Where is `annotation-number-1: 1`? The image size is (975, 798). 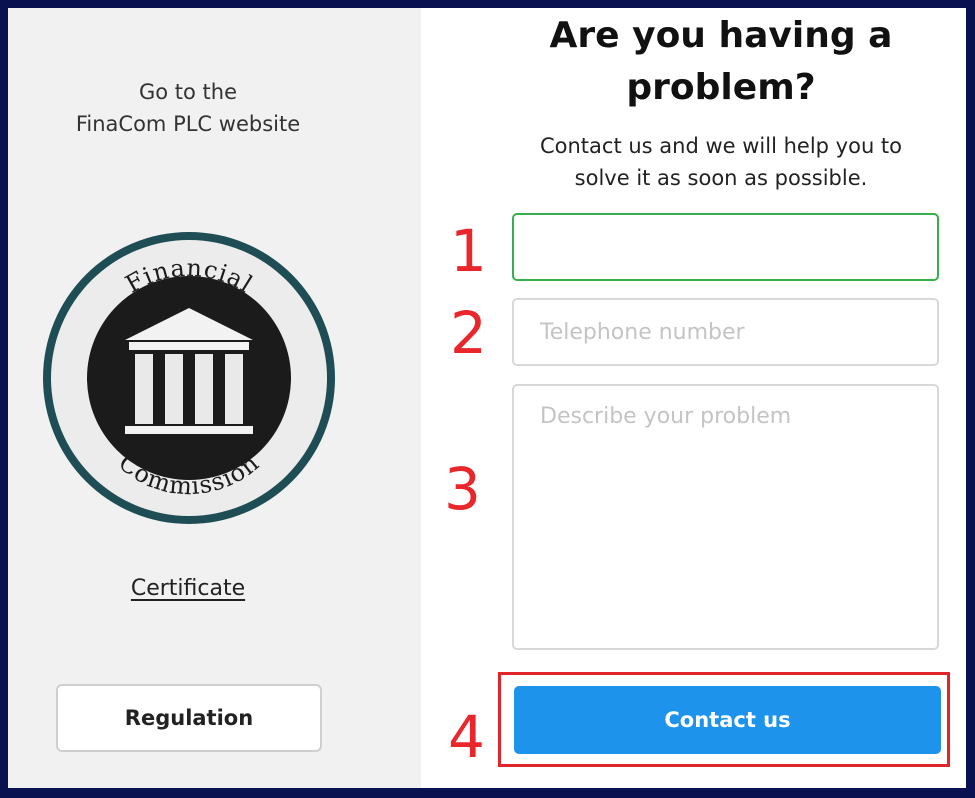 annotation-number-1: 1 is located at coordinates (468, 251).